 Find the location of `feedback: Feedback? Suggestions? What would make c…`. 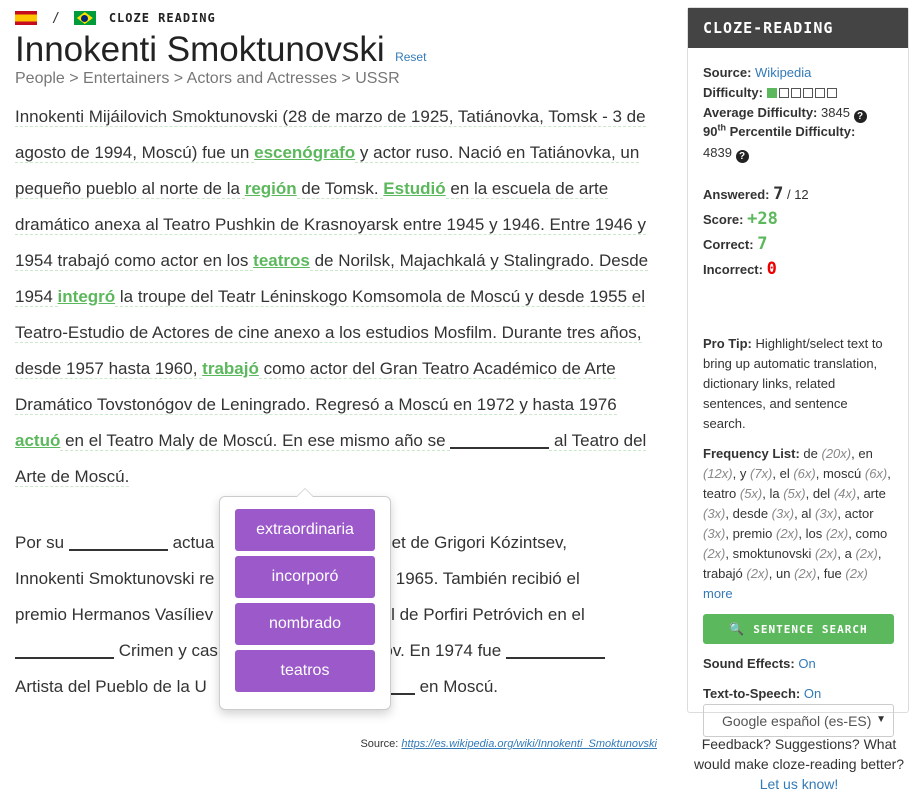

feedback: Feedback? Suggestions? What would make c… is located at coordinates (799, 764).